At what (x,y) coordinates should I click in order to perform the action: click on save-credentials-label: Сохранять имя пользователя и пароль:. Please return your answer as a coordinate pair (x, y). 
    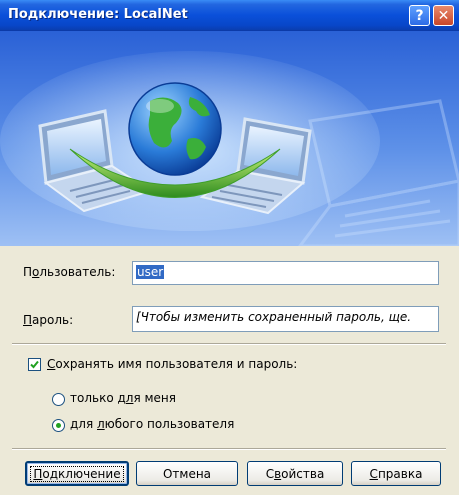
    Looking at the image, I should click on (172, 364).